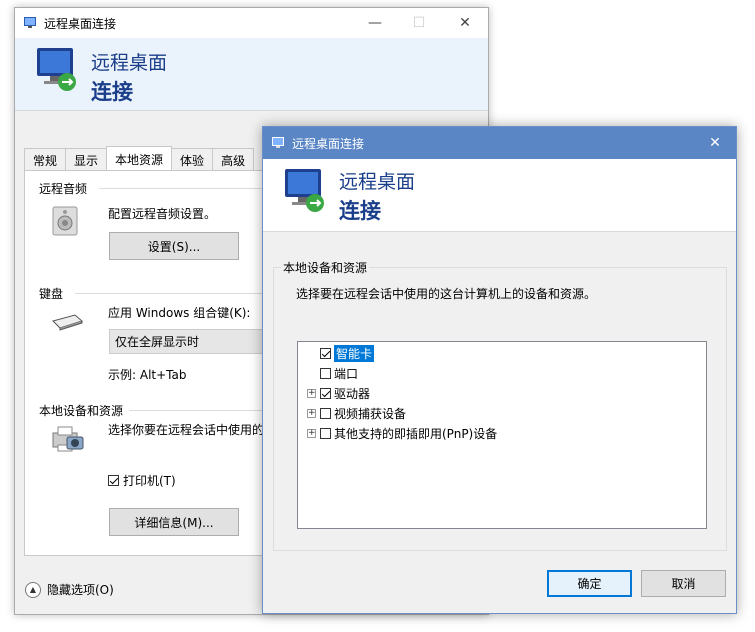 Image resolution: width=755 pixels, height=632 pixels. I want to click on tree-item-label: 其他支持的即插即用(PnP)设备, so click(416, 433).